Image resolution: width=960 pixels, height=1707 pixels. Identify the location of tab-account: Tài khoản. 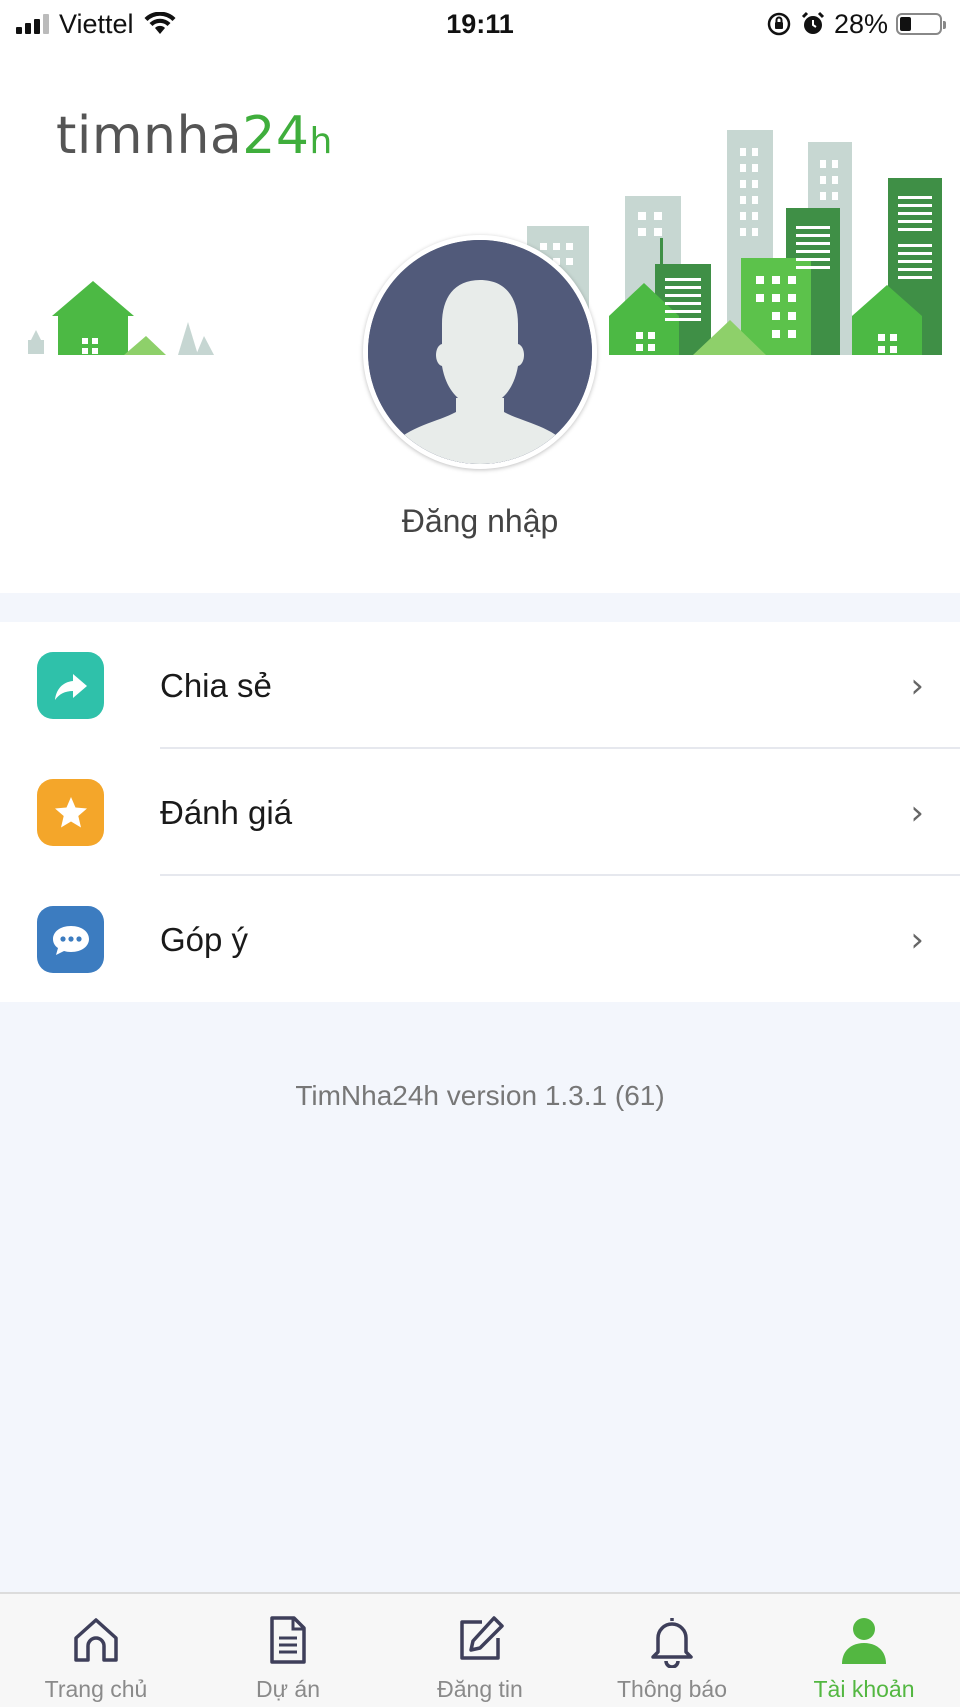
(864, 1650).